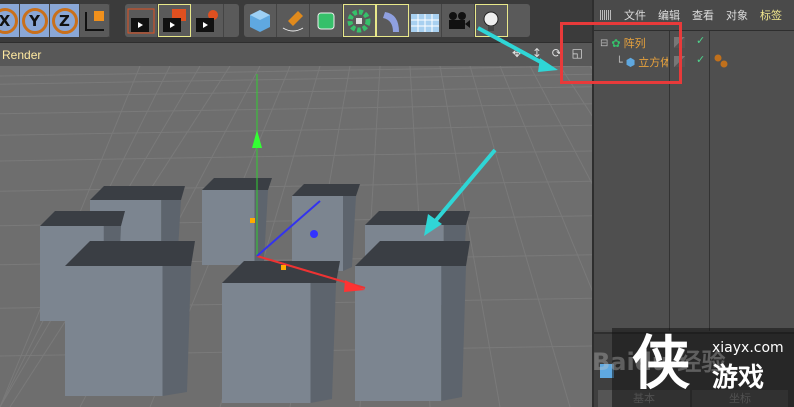 The image size is (794, 407). Describe the element at coordinates (548, 65) in the screenshot. I see `arrowhead` at that location.